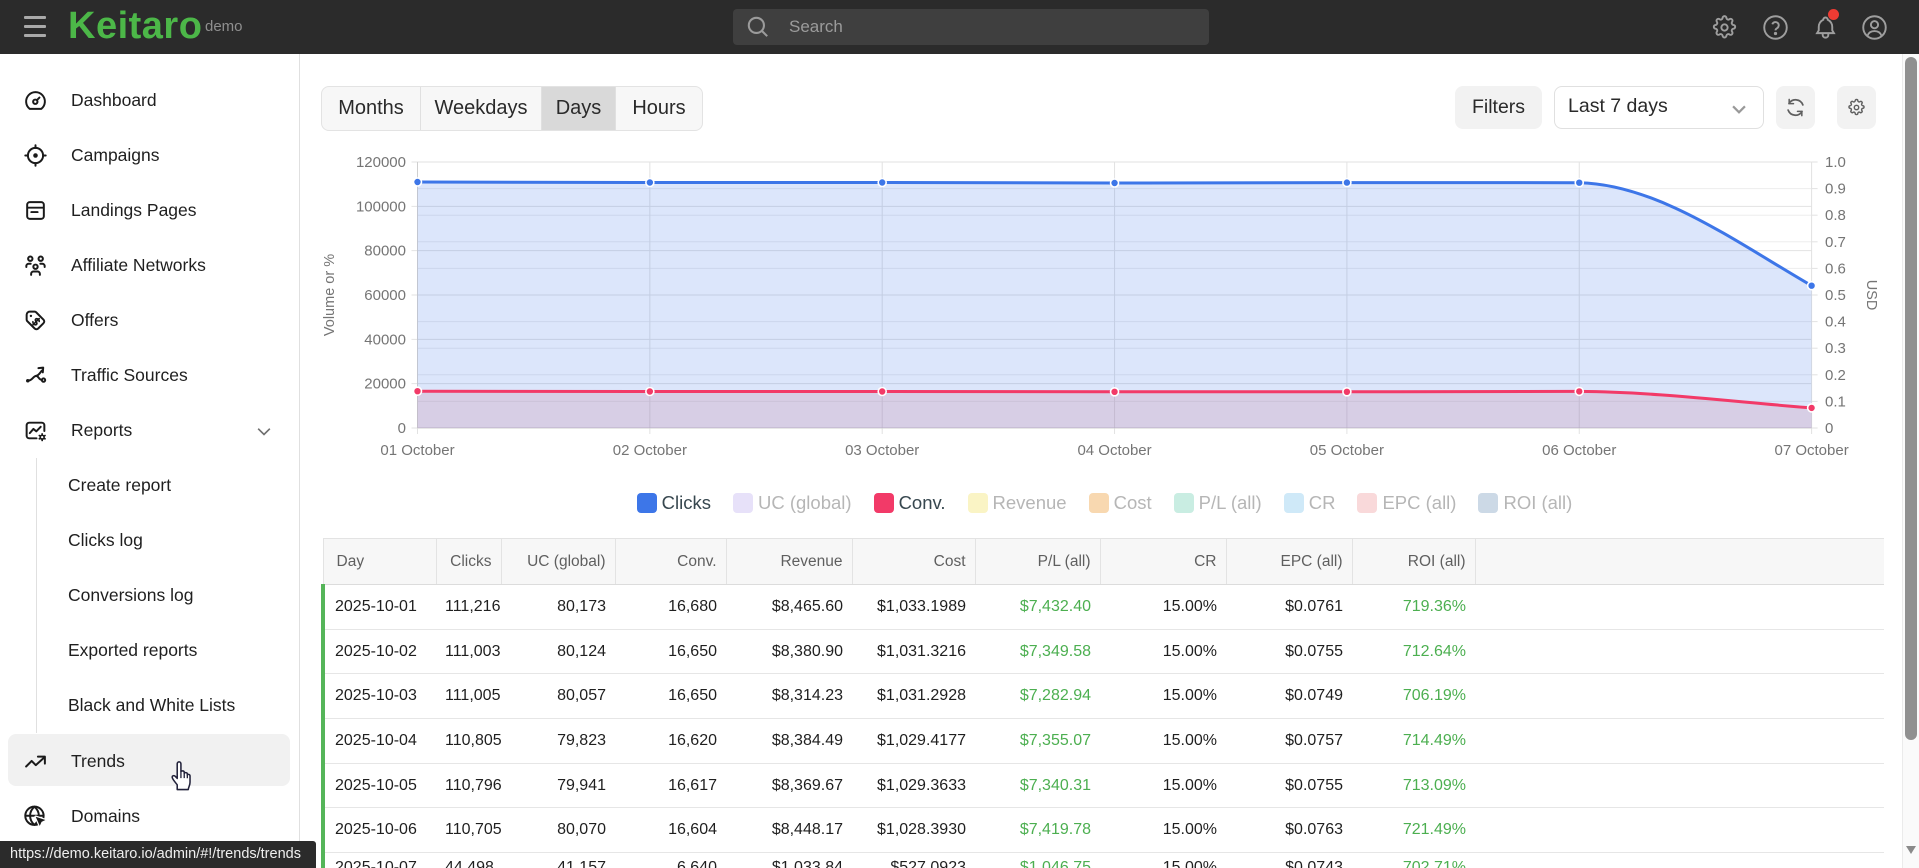 The height and width of the screenshot is (868, 1919). What do you see at coordinates (650, 450) in the screenshot?
I see `svg-text: 02 October` at bounding box center [650, 450].